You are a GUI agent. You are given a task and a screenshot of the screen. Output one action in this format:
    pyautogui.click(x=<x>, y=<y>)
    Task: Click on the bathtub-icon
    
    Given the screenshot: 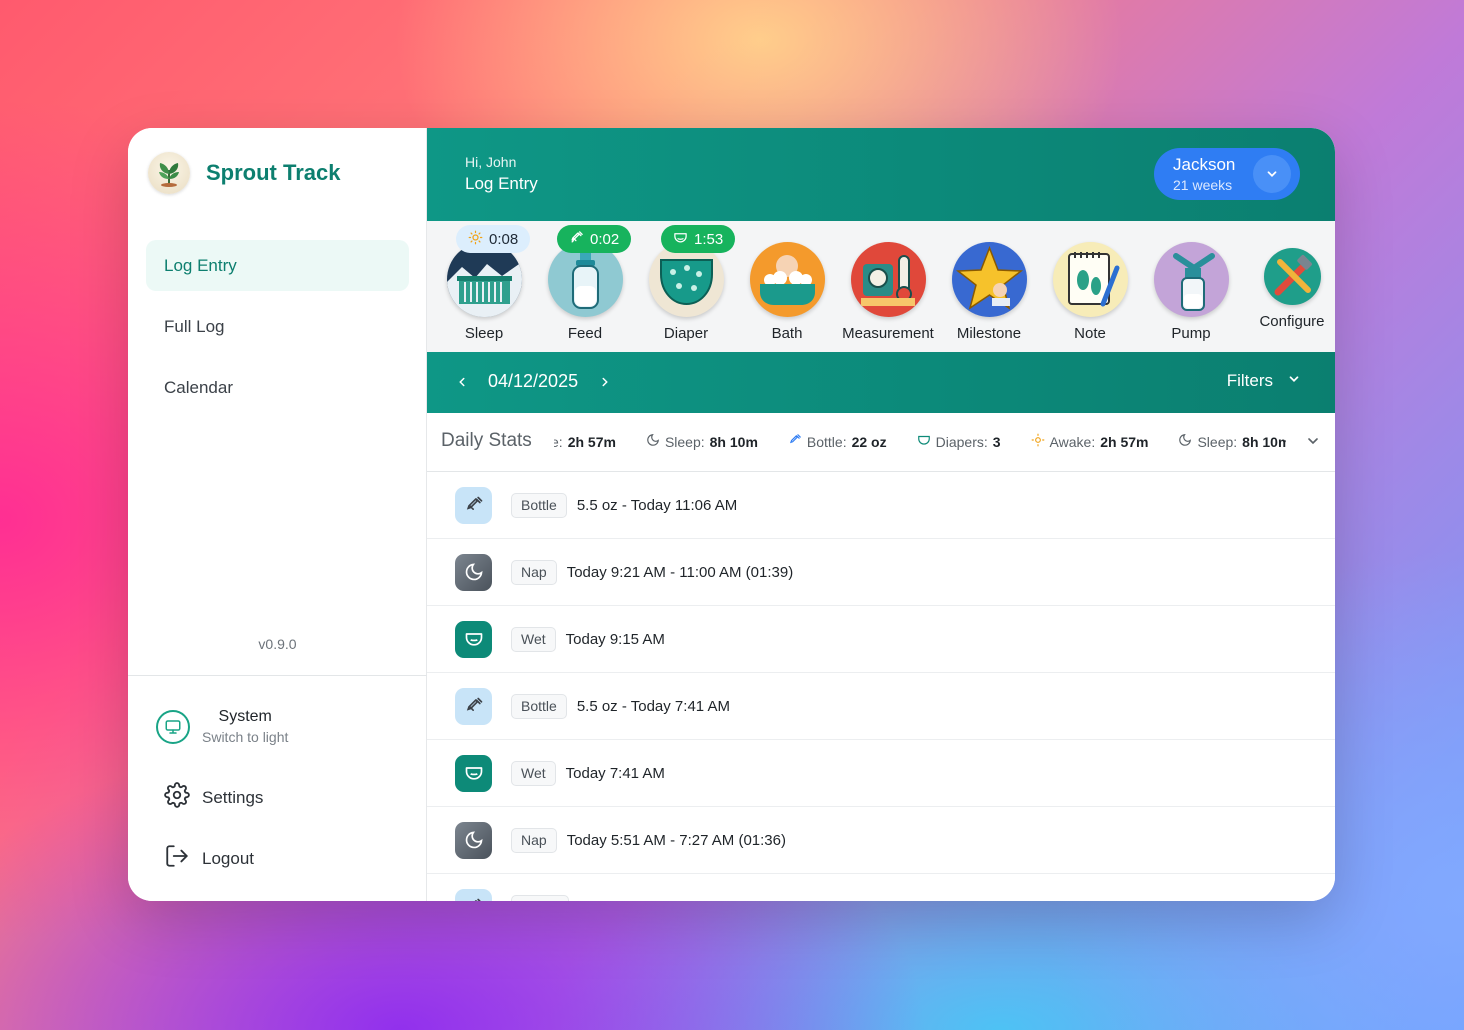 What is the action you would take?
    pyautogui.click(x=787, y=279)
    